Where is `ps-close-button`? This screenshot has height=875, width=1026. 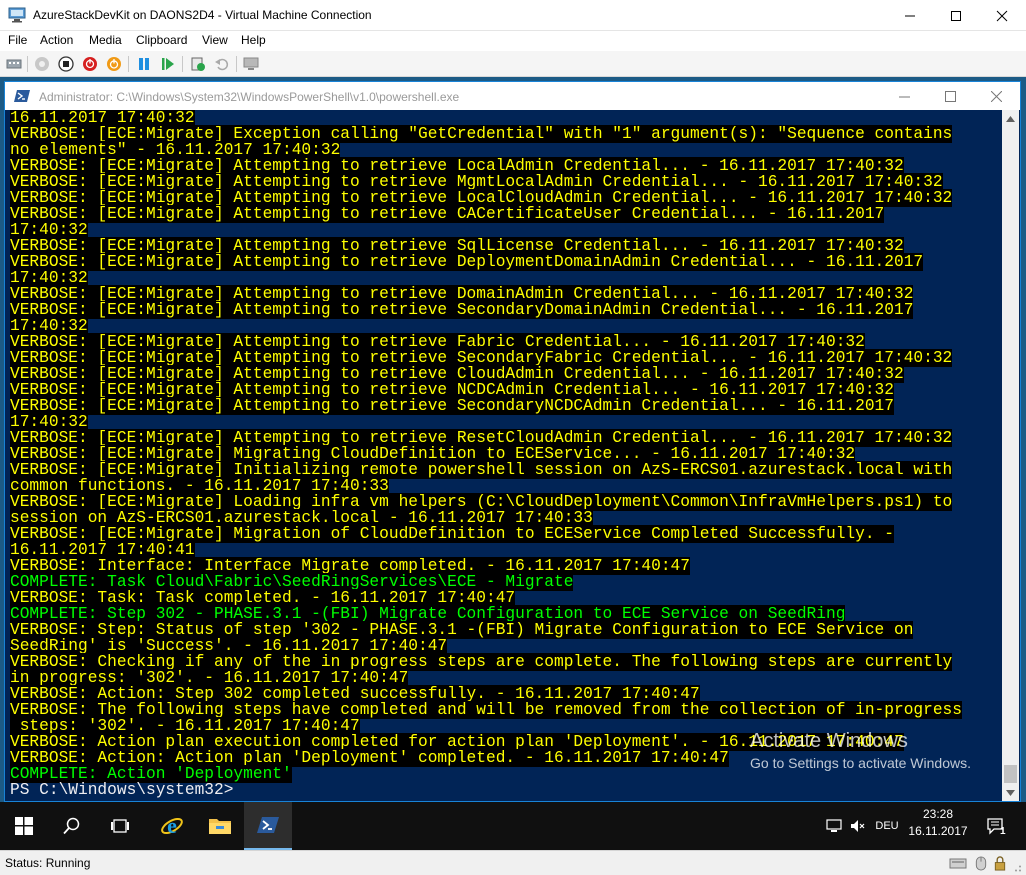
ps-close-button is located at coordinates (996, 96).